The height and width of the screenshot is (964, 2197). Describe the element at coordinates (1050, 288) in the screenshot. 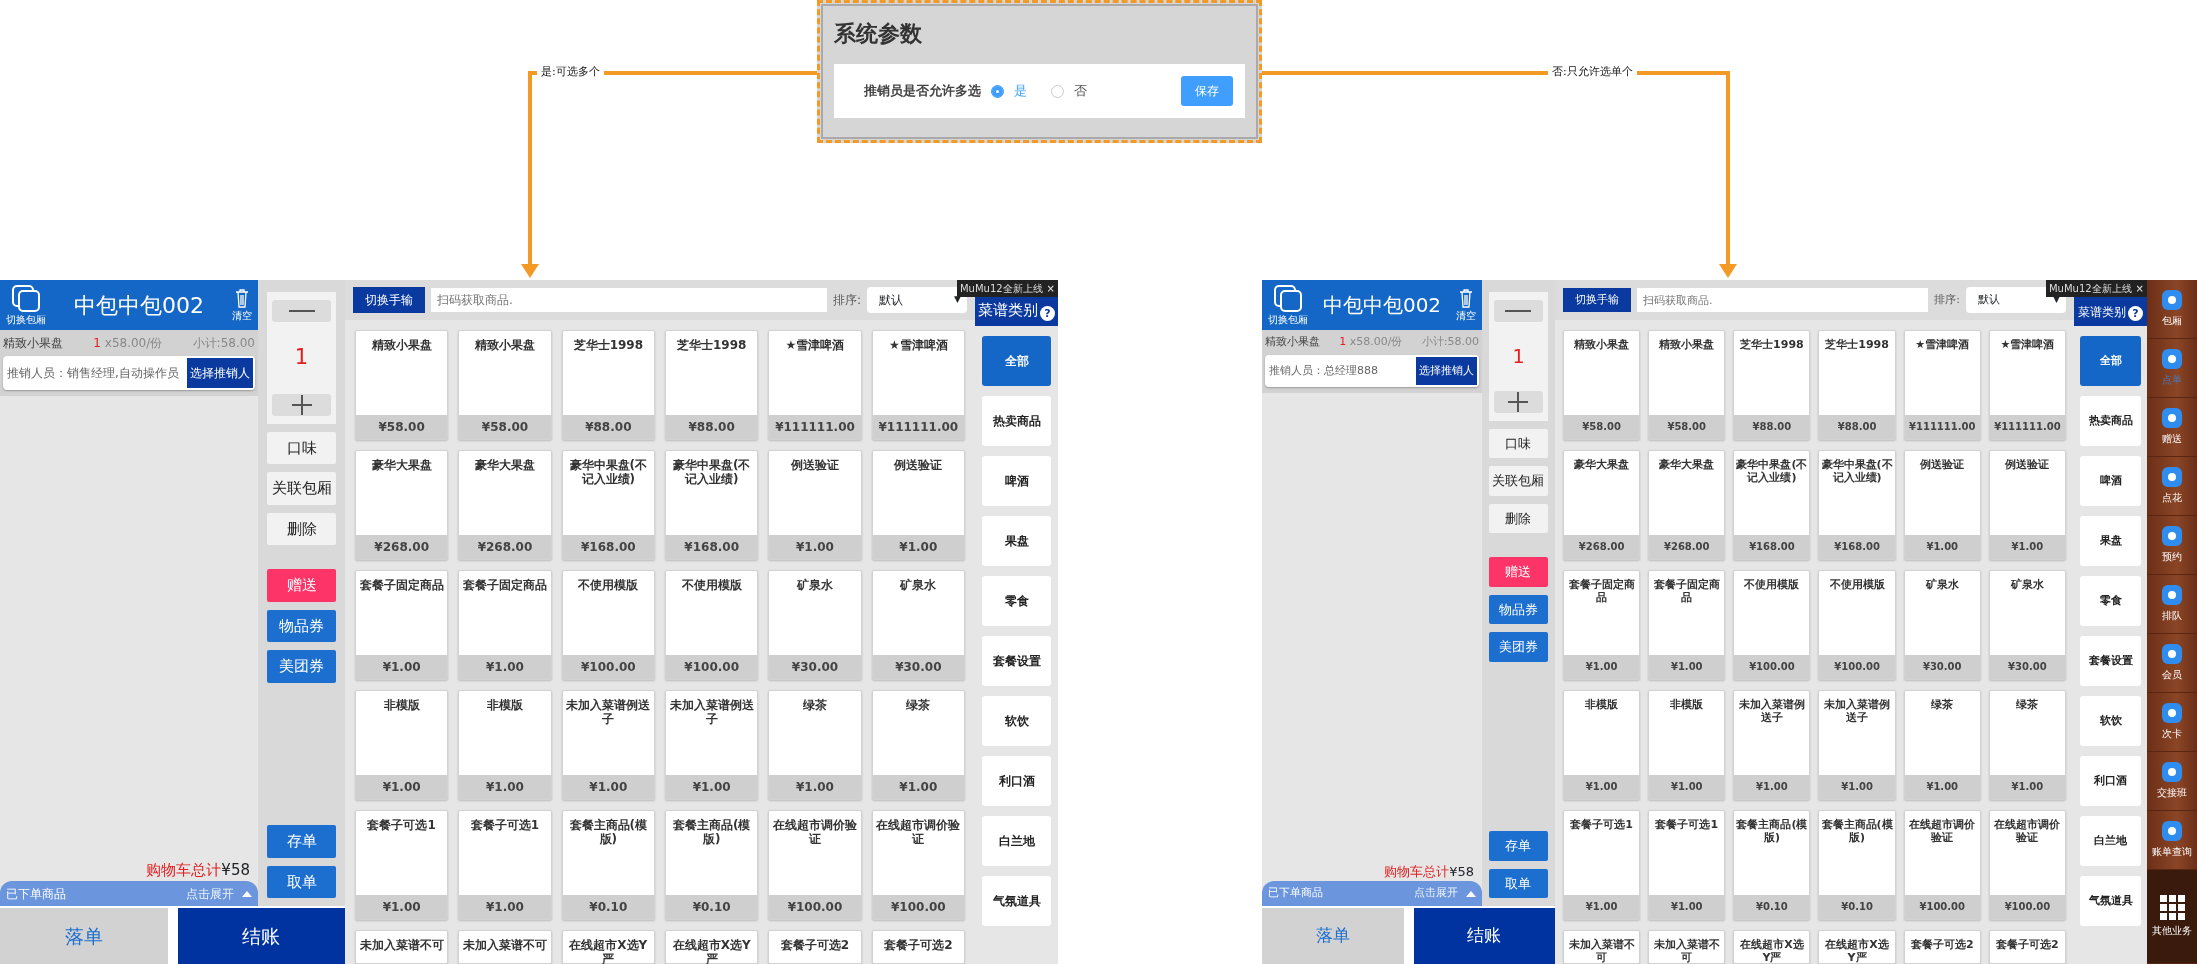

I see `close-button: ×` at that location.